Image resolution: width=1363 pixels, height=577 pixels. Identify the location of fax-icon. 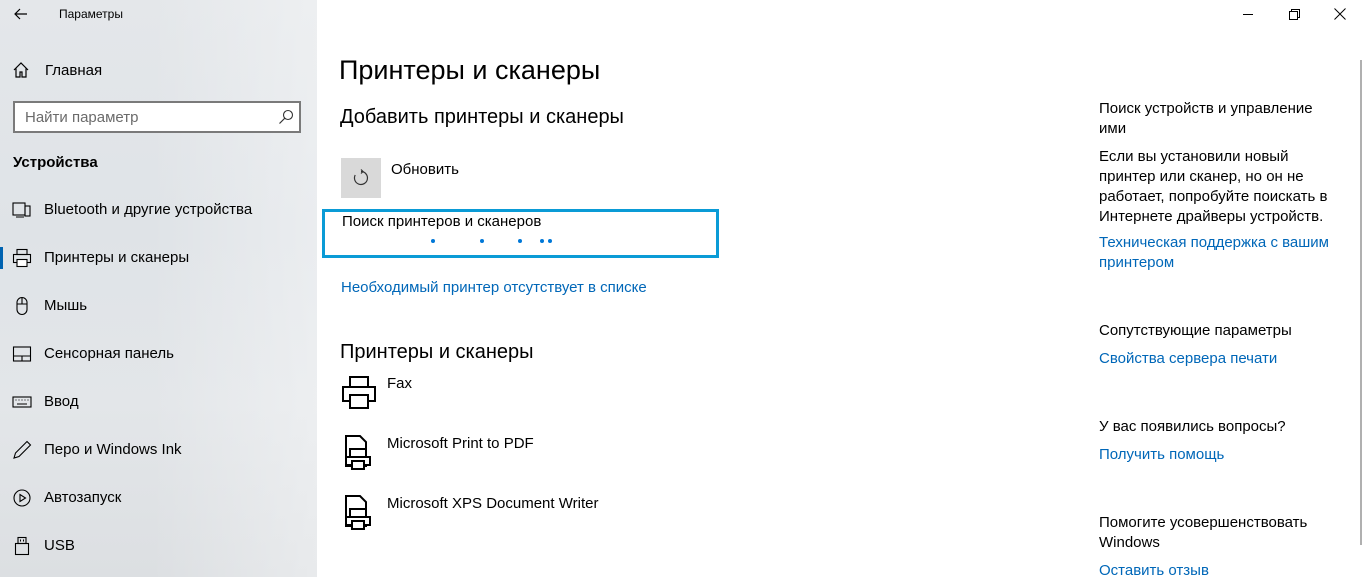
(359, 392).